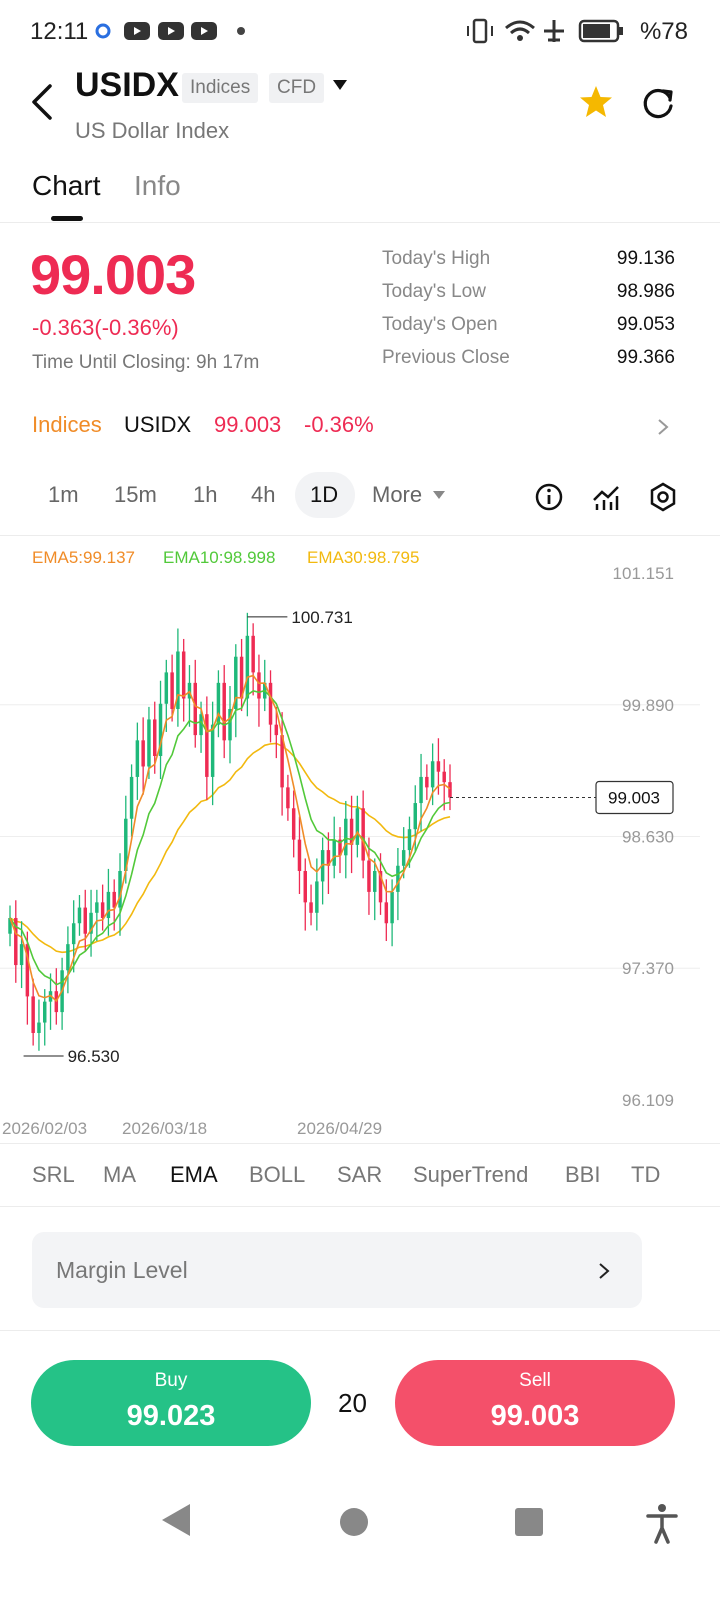  What do you see at coordinates (658, 102) in the screenshot?
I see `refresh-icon` at bounding box center [658, 102].